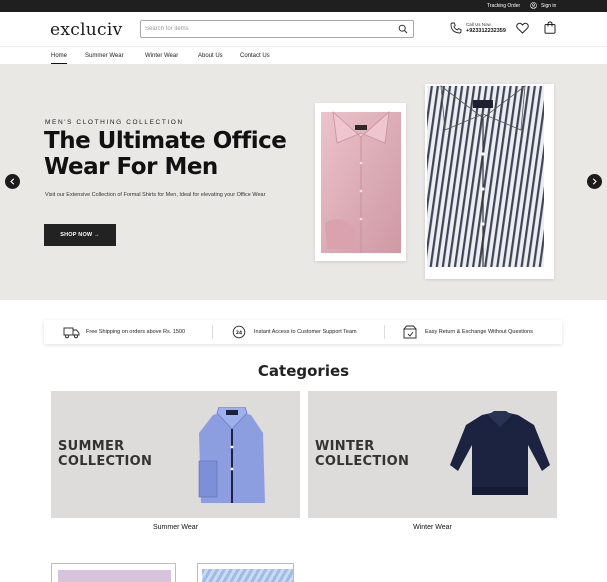 Image resolution: width=607 pixels, height=582 pixels. What do you see at coordinates (500, 453) in the screenshot?
I see `winter-sweater-illustration` at bounding box center [500, 453].